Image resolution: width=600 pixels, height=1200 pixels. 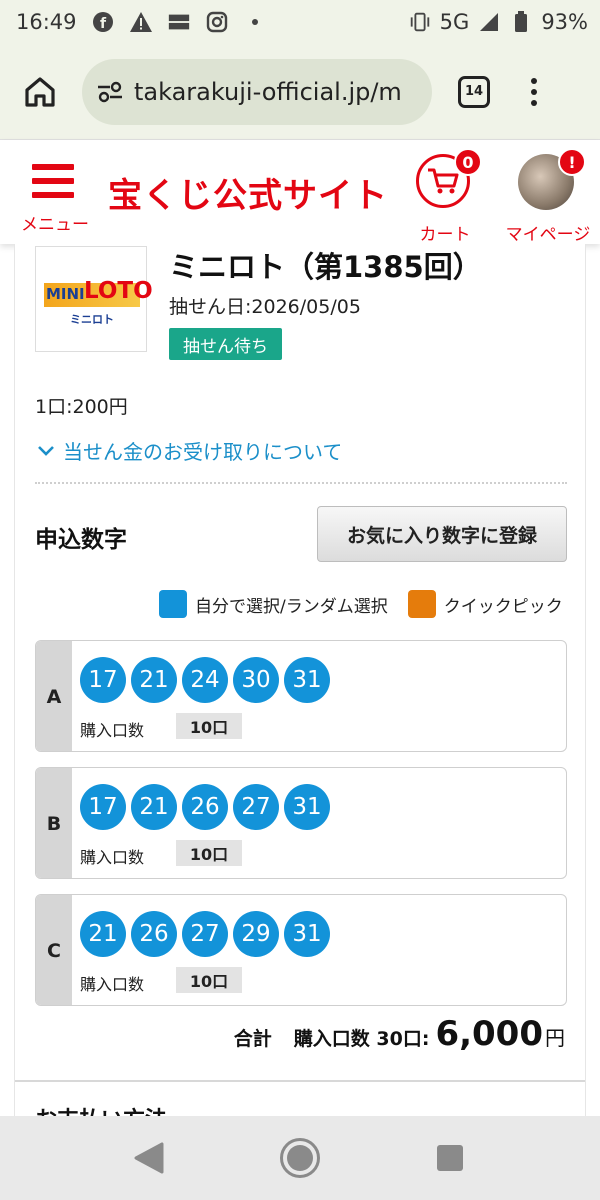 What do you see at coordinates (325, 267) in the screenshot?
I see `lottery-title: ミニロト（第1385回）` at bounding box center [325, 267].